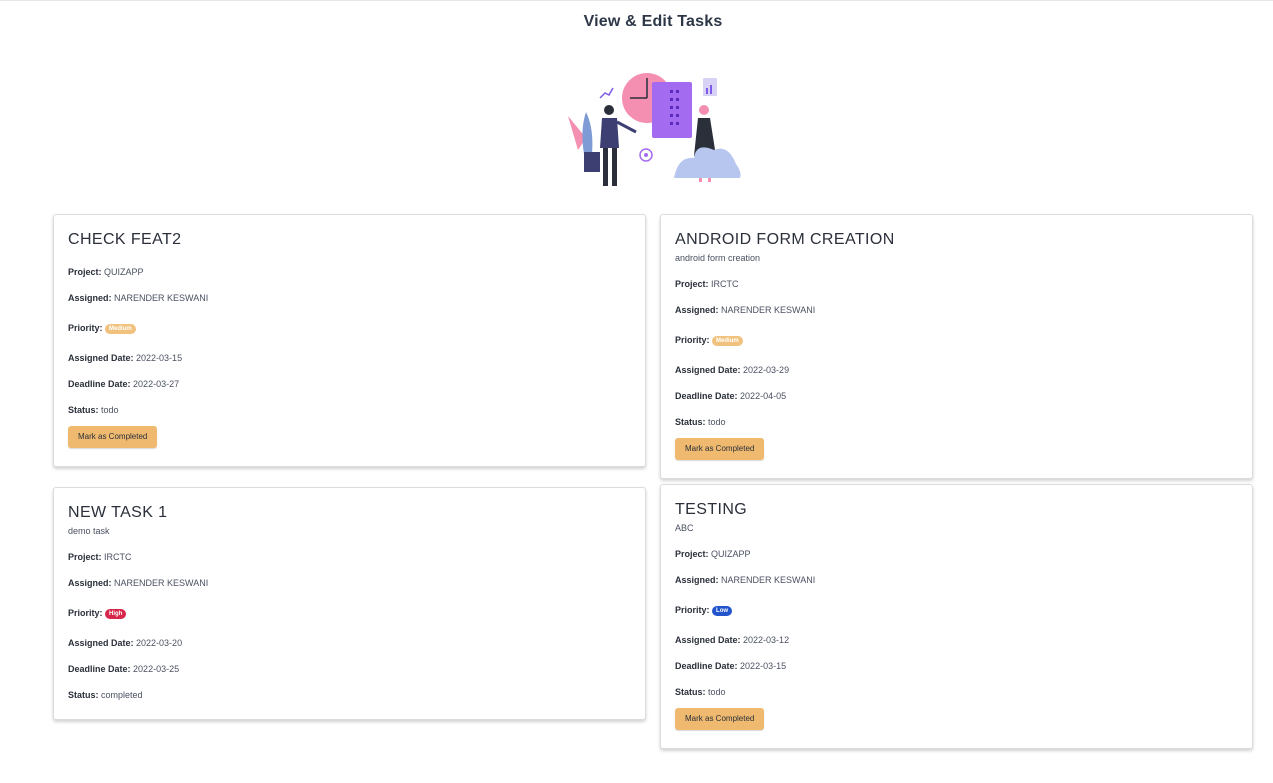 The image size is (1273, 783). What do you see at coordinates (785, 239) in the screenshot?
I see `task-title: ANDROID FORM CREATION` at bounding box center [785, 239].